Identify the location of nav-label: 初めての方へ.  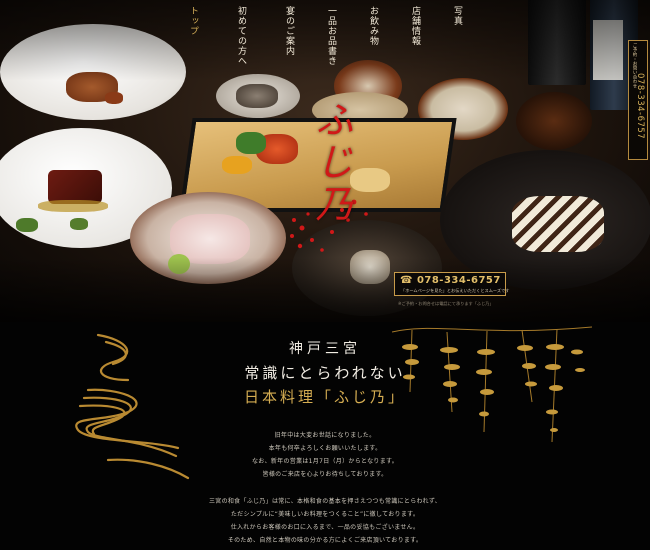
(241, 36).